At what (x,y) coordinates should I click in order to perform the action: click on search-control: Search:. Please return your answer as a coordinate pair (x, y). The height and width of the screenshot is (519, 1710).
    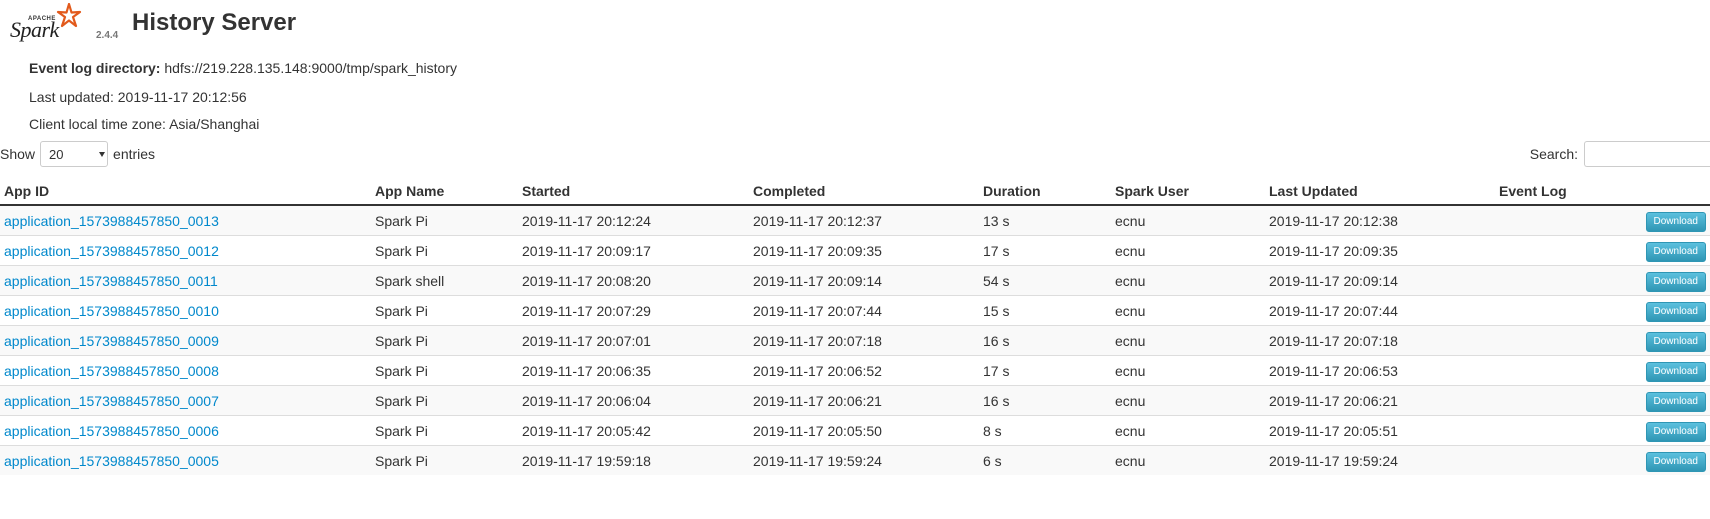
    Looking at the image, I should click on (1620, 154).